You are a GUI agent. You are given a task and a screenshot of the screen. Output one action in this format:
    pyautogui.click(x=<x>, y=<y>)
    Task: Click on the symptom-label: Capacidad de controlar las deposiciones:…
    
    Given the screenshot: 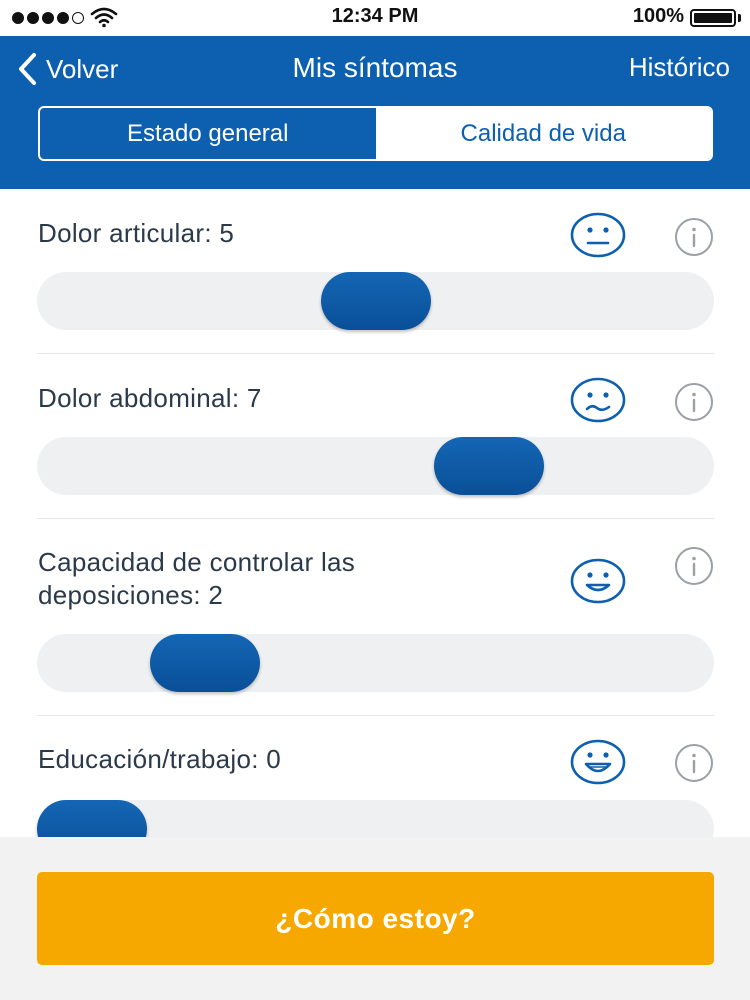 What is the action you would take?
    pyautogui.click(x=197, y=578)
    